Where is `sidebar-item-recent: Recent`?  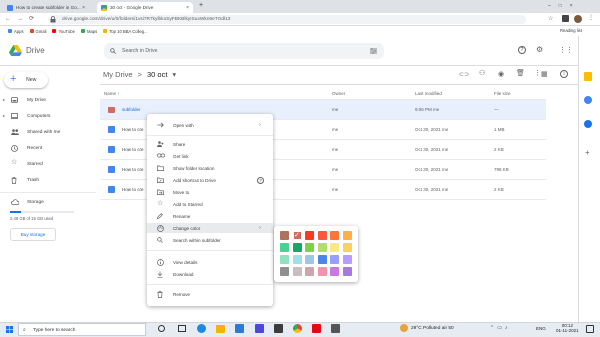
sidebar-item-recent: Recent is located at coordinates (48, 148).